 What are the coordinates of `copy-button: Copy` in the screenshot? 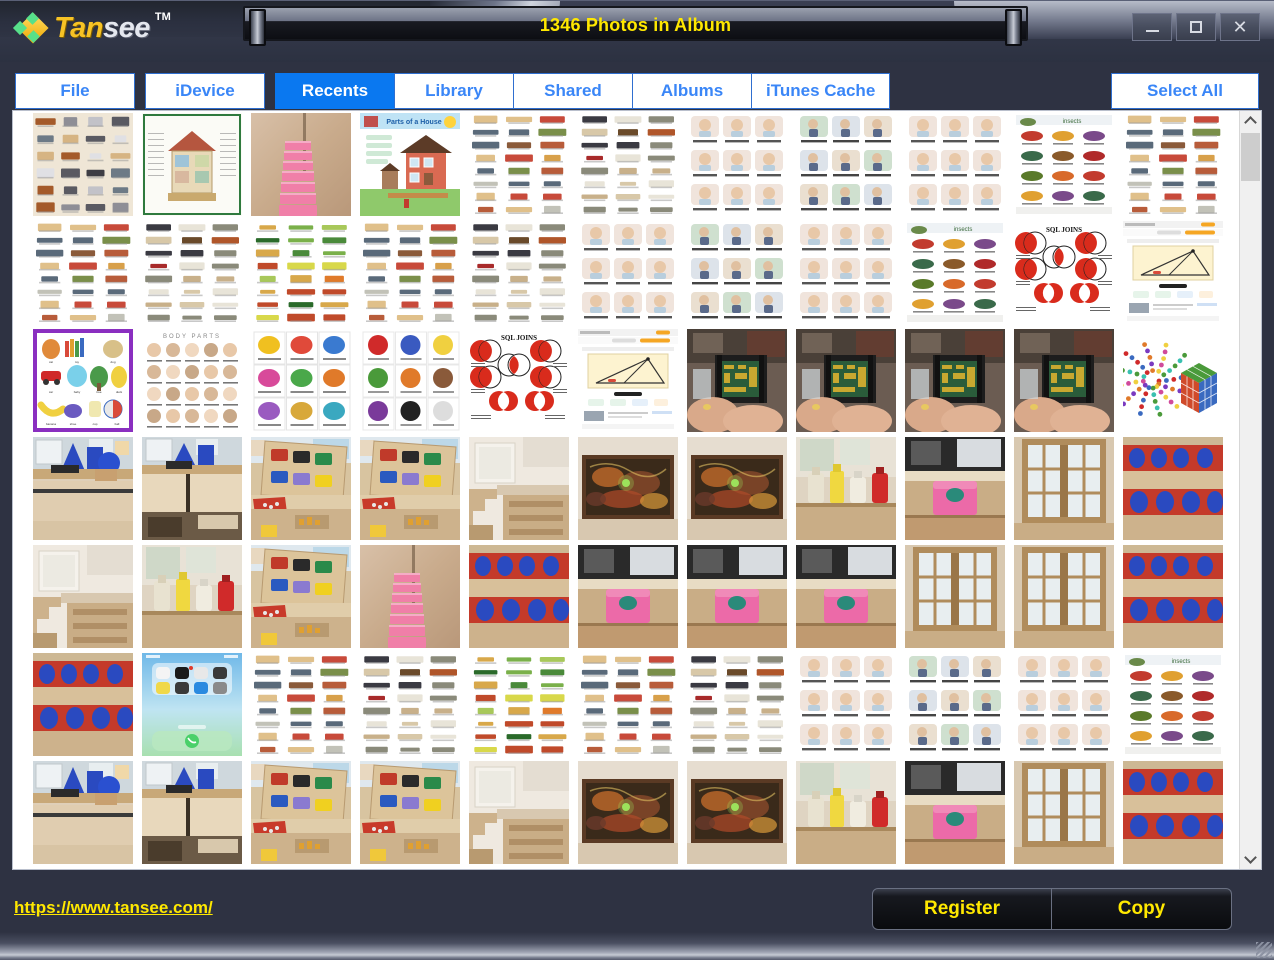 It's located at (1142, 909).